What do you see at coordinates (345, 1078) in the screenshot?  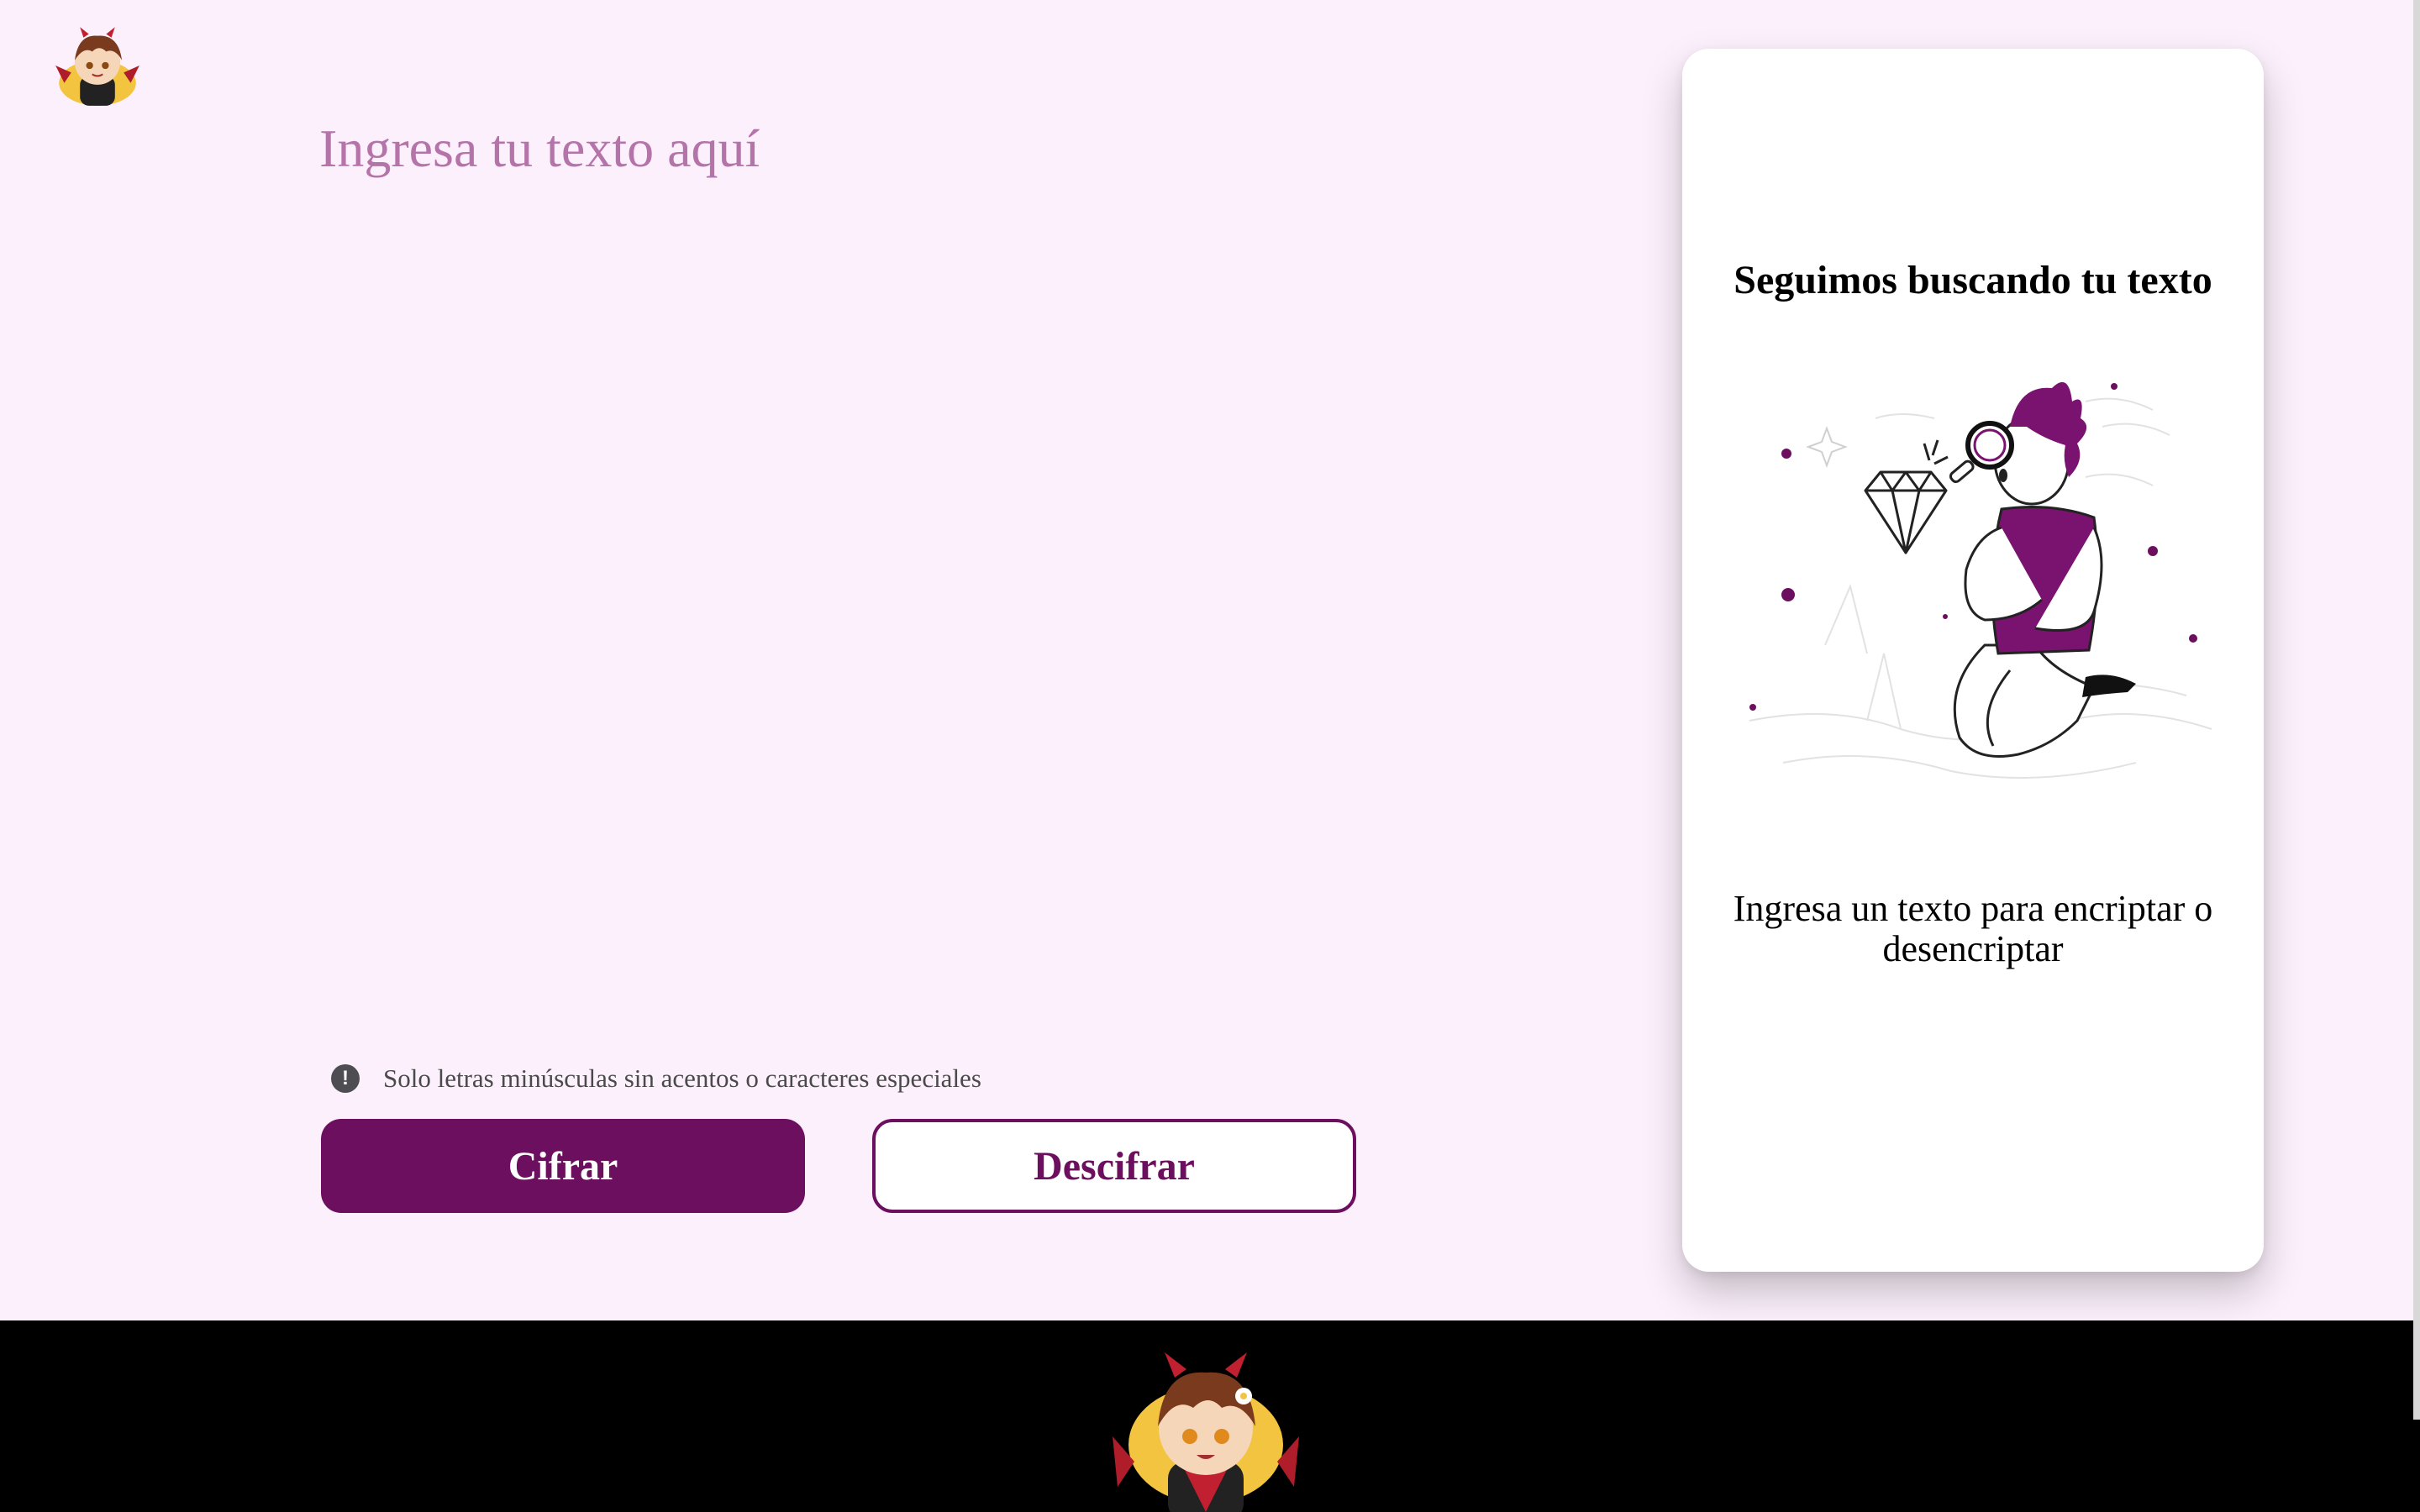 I see `exclamation-circle-icon: !` at bounding box center [345, 1078].